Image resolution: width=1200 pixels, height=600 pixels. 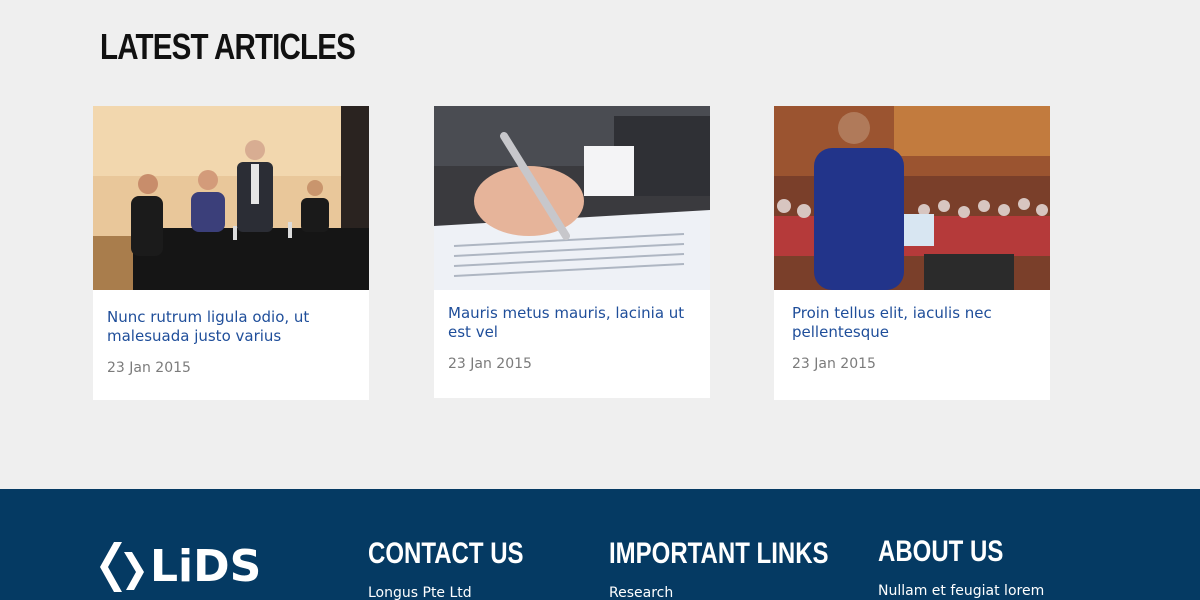 What do you see at coordinates (122, 567) in the screenshot?
I see `logo-mark-icon` at bounding box center [122, 567].